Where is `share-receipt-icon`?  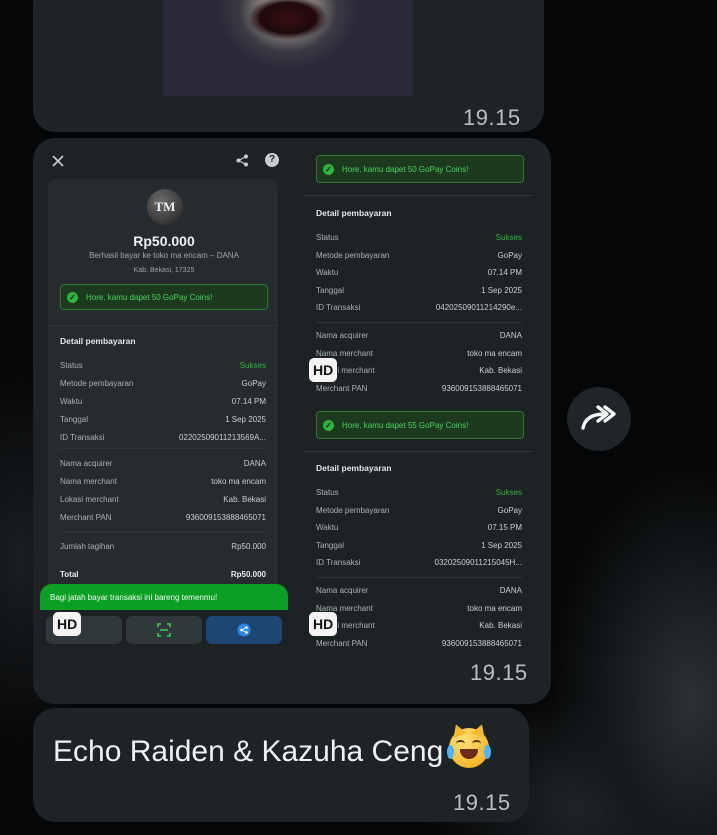
share-receipt-icon is located at coordinates (244, 630).